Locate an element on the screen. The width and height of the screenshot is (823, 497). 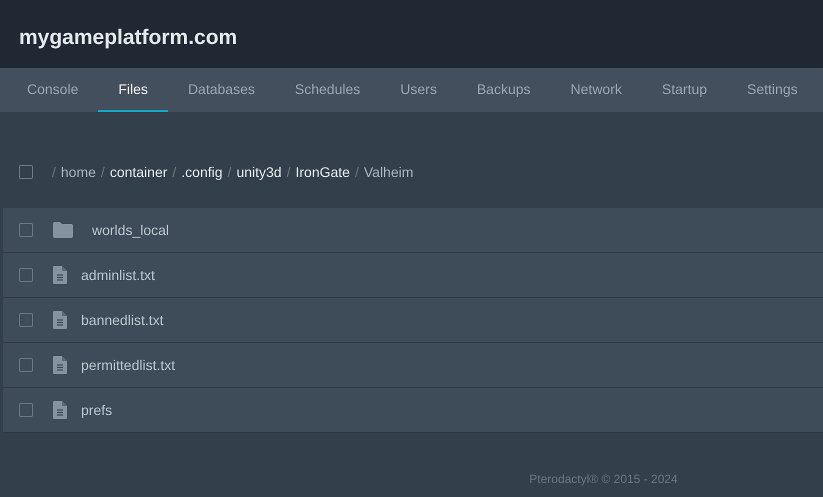
breadcrumb-text: Valheim is located at coordinates (389, 172).